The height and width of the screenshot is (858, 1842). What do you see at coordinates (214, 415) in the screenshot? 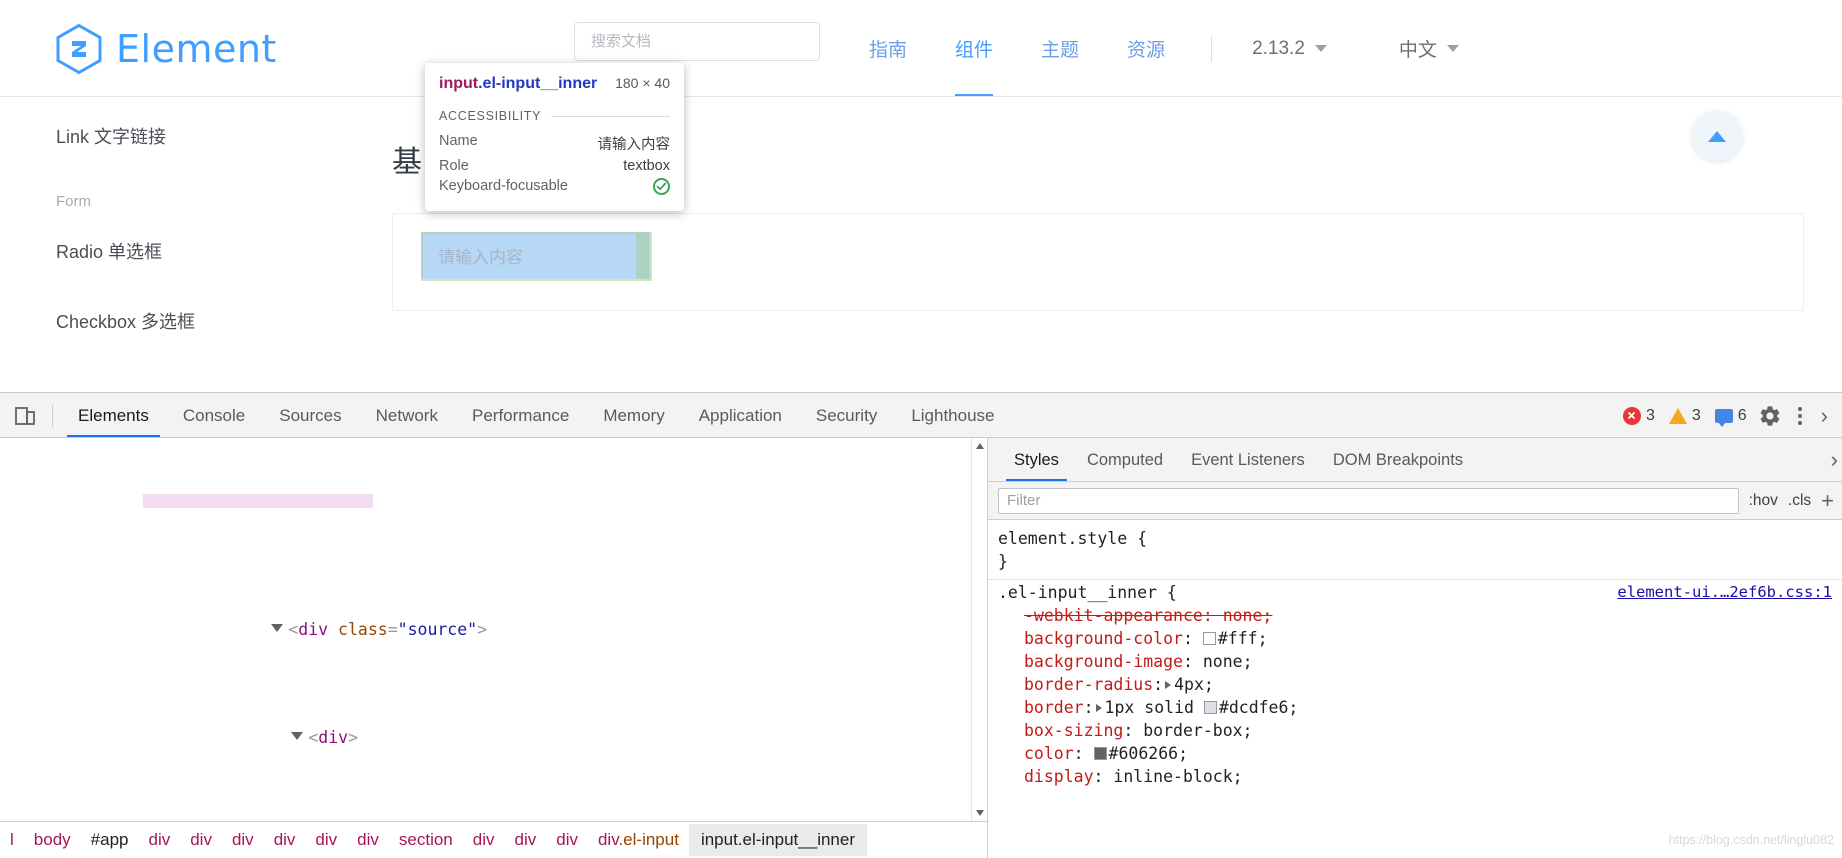
I see `devtools-tab-console: Console` at bounding box center [214, 415].